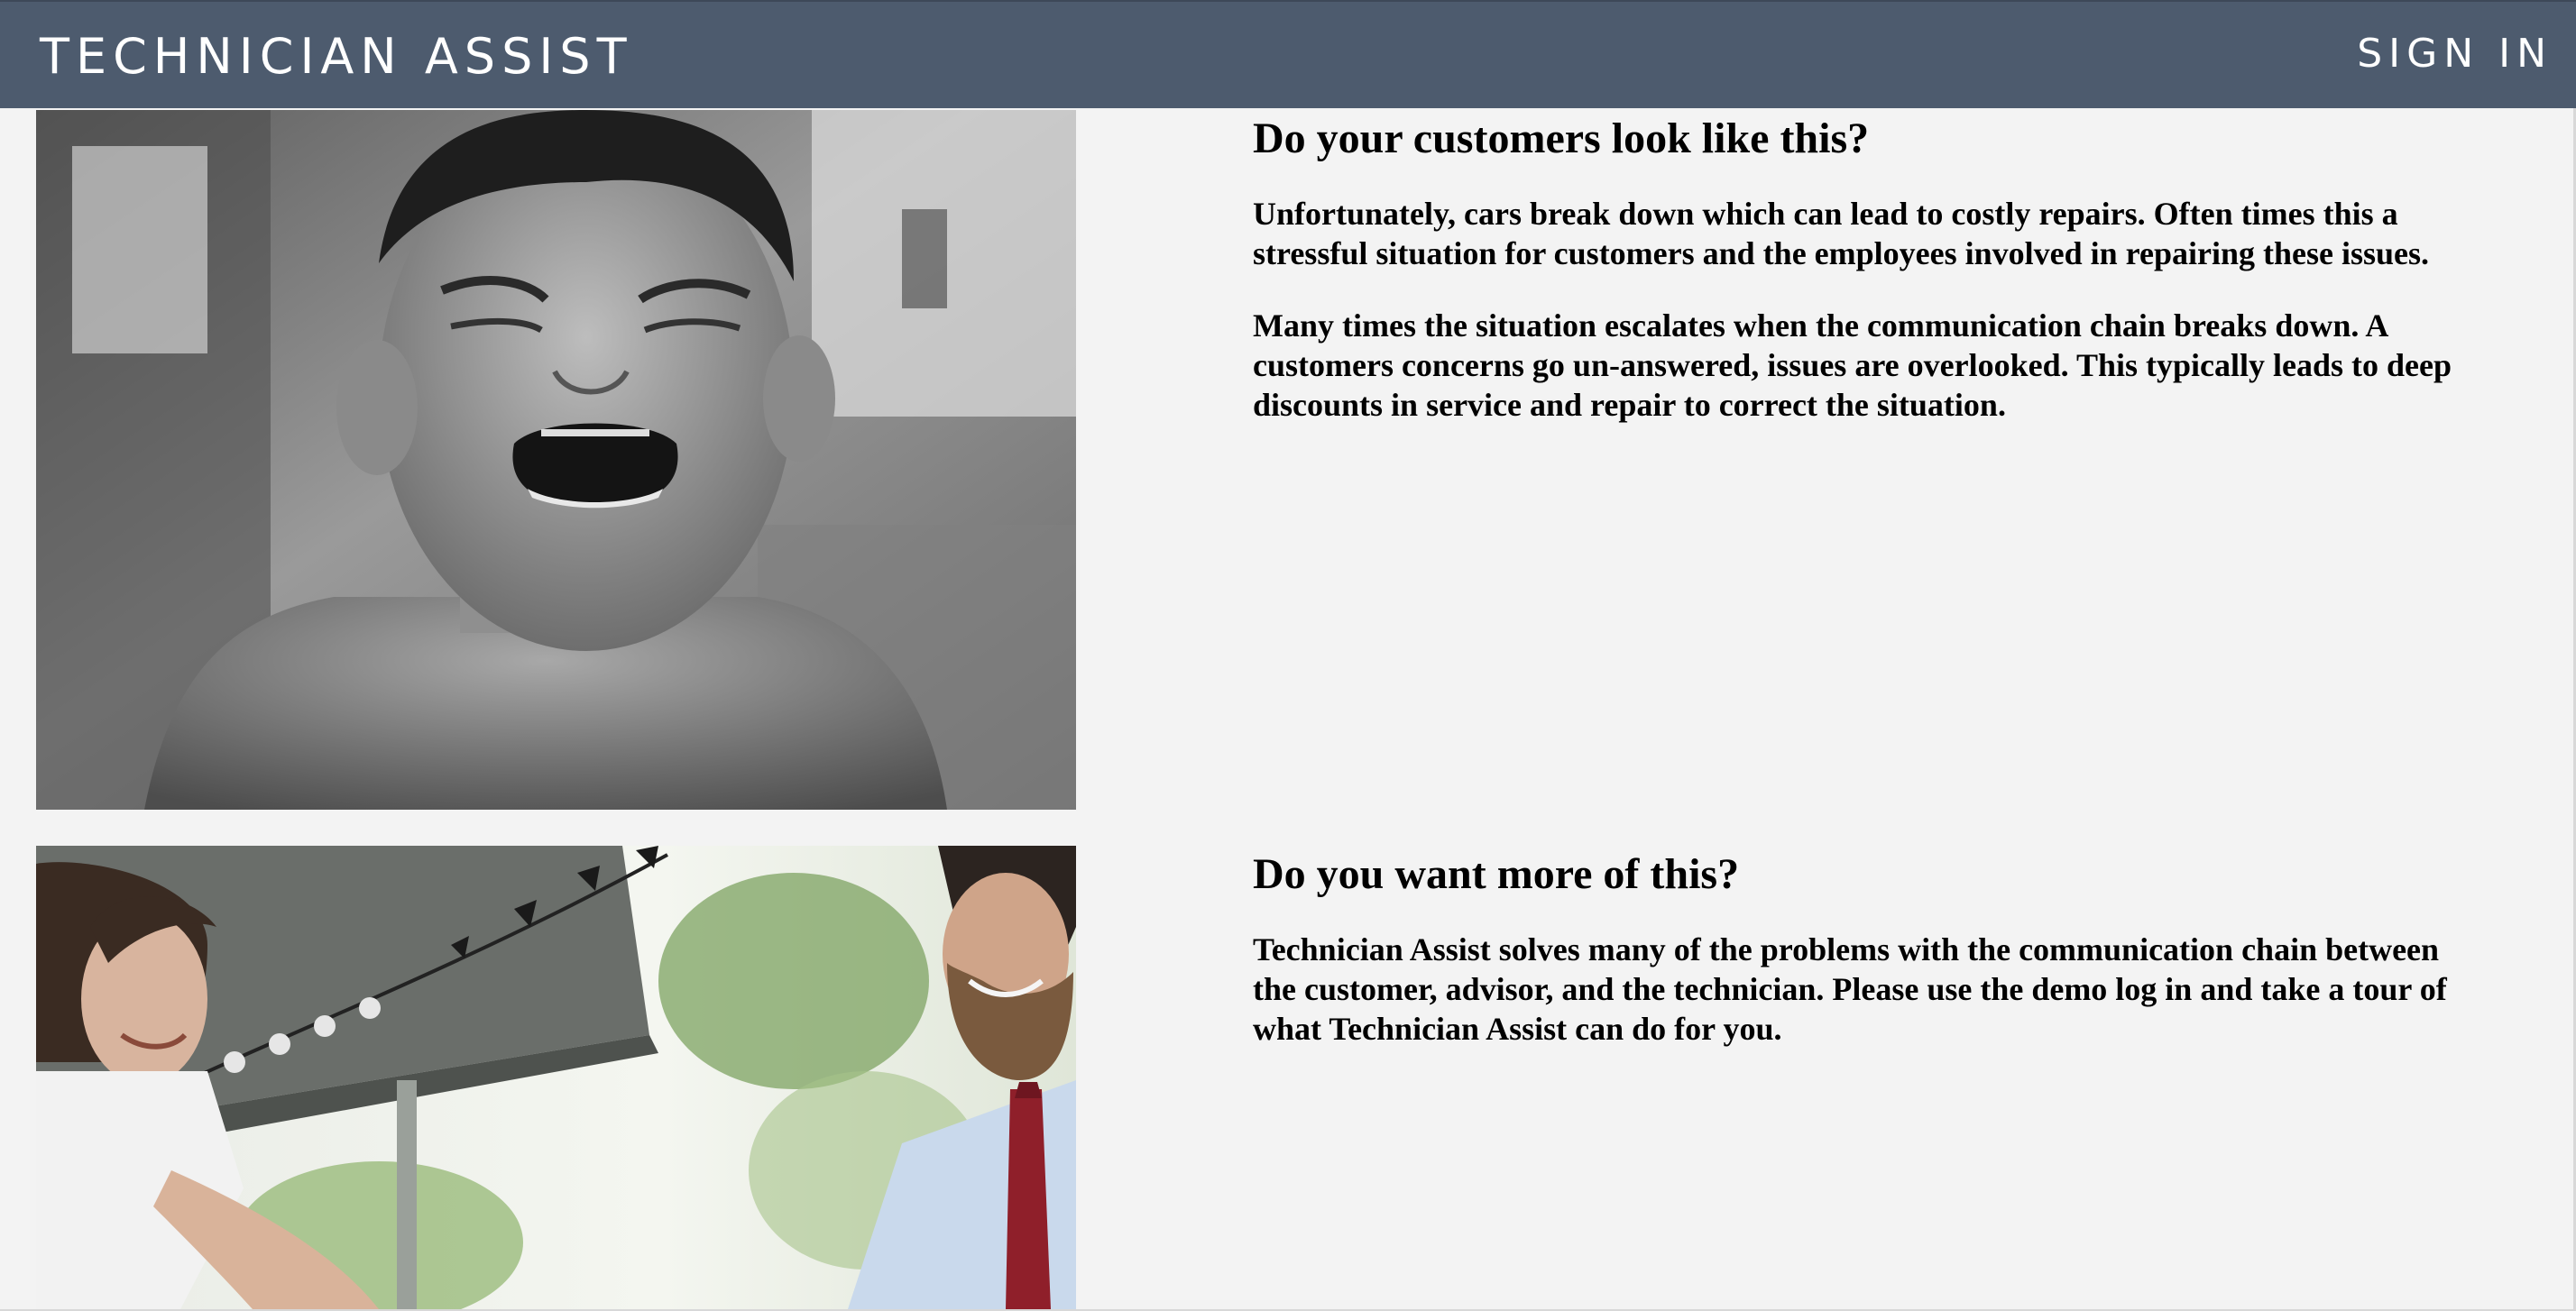  What do you see at coordinates (1497, 874) in the screenshot?
I see `solution-heading: Do you want more of this?` at bounding box center [1497, 874].